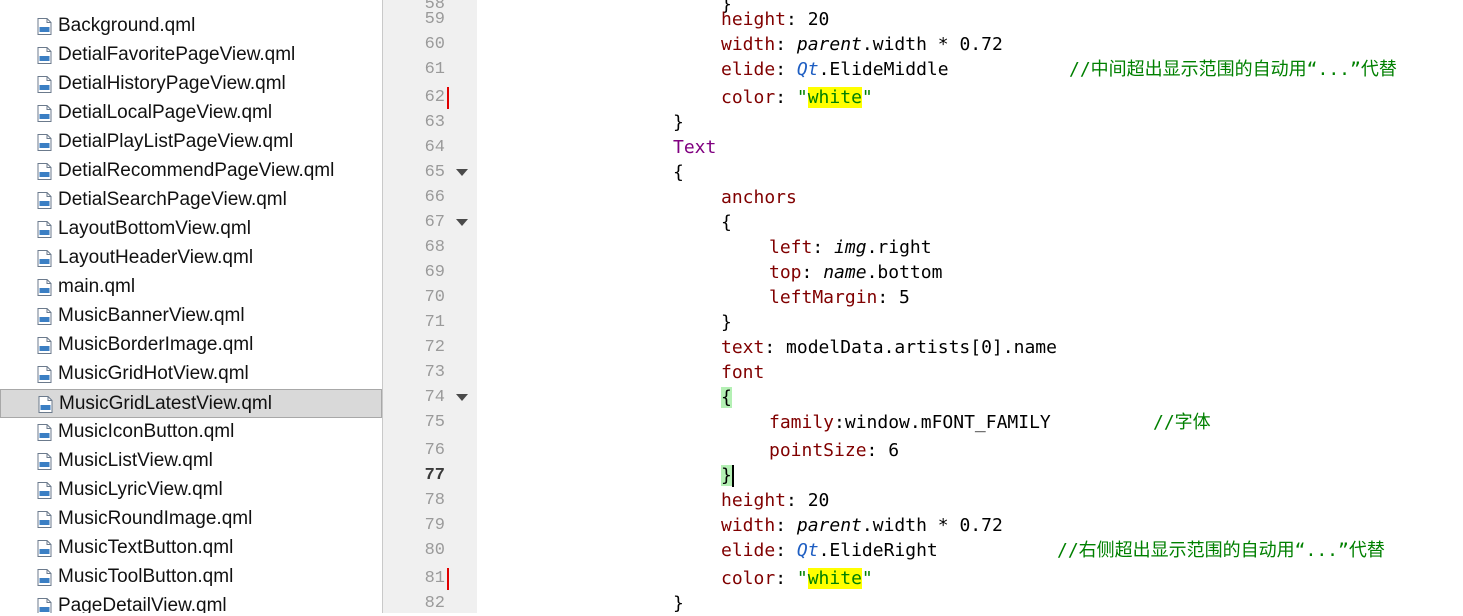  What do you see at coordinates (856, 272) in the screenshot?
I see `code-line-69: top: name.bottom` at bounding box center [856, 272].